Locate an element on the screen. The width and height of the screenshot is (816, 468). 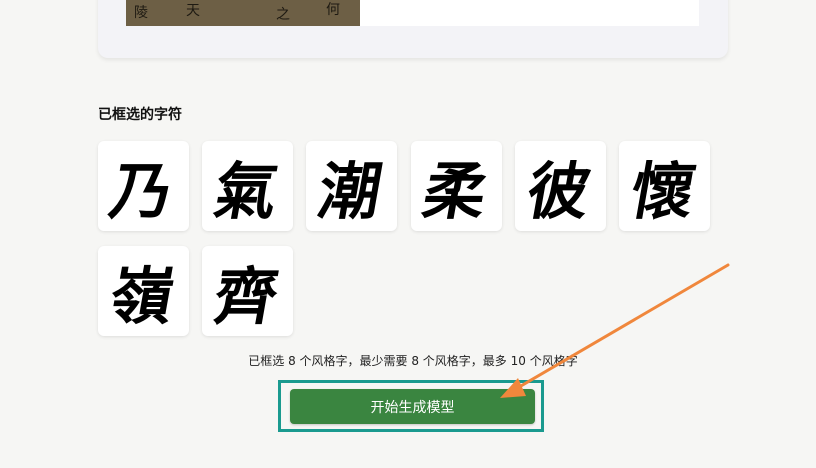
start-generate-model-button: 开始生成模型 is located at coordinates (412, 406).